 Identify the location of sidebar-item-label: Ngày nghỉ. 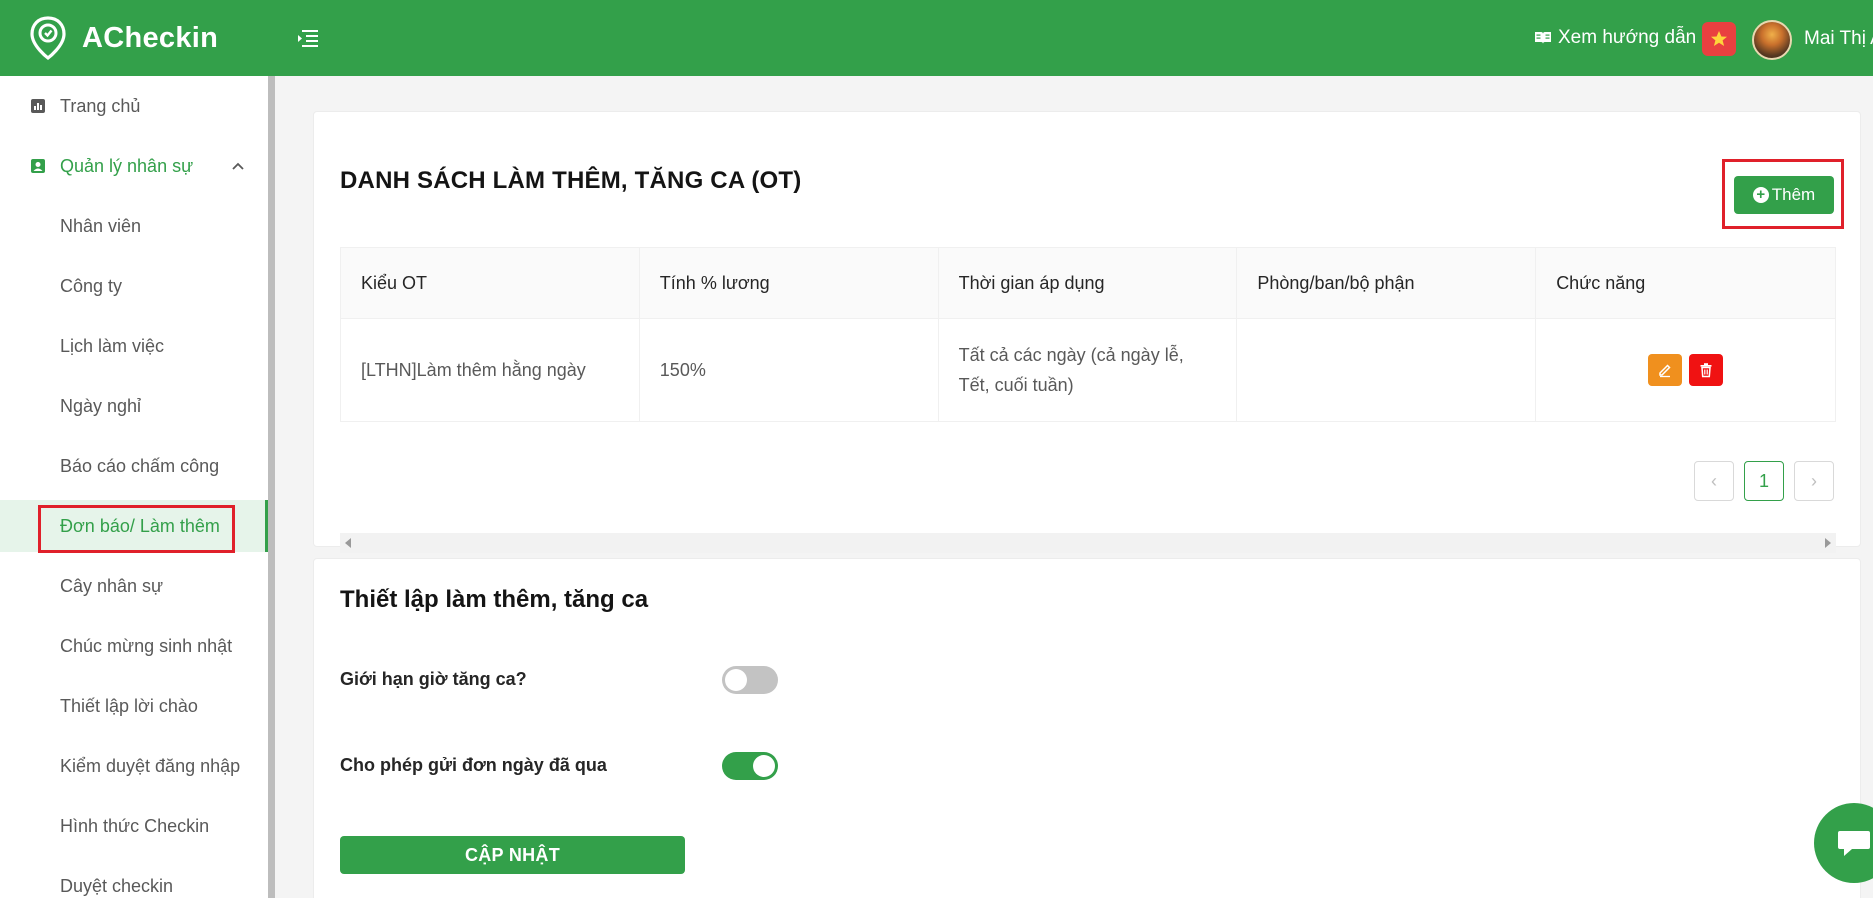
(101, 405).